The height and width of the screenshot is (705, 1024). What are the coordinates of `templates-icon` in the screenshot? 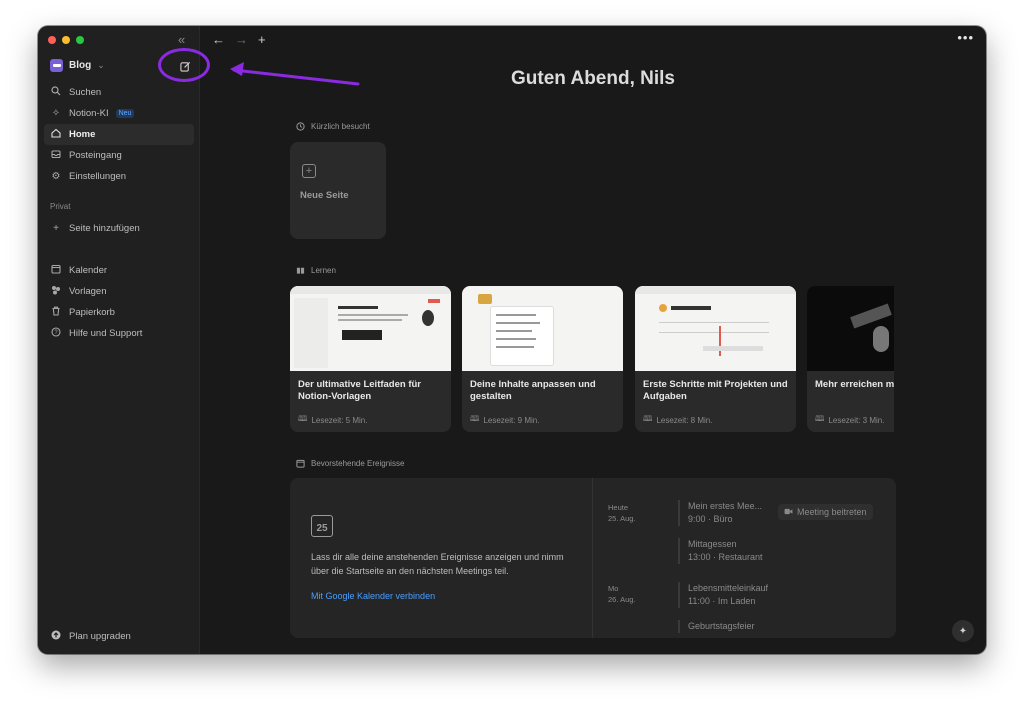 It's located at (56, 291).